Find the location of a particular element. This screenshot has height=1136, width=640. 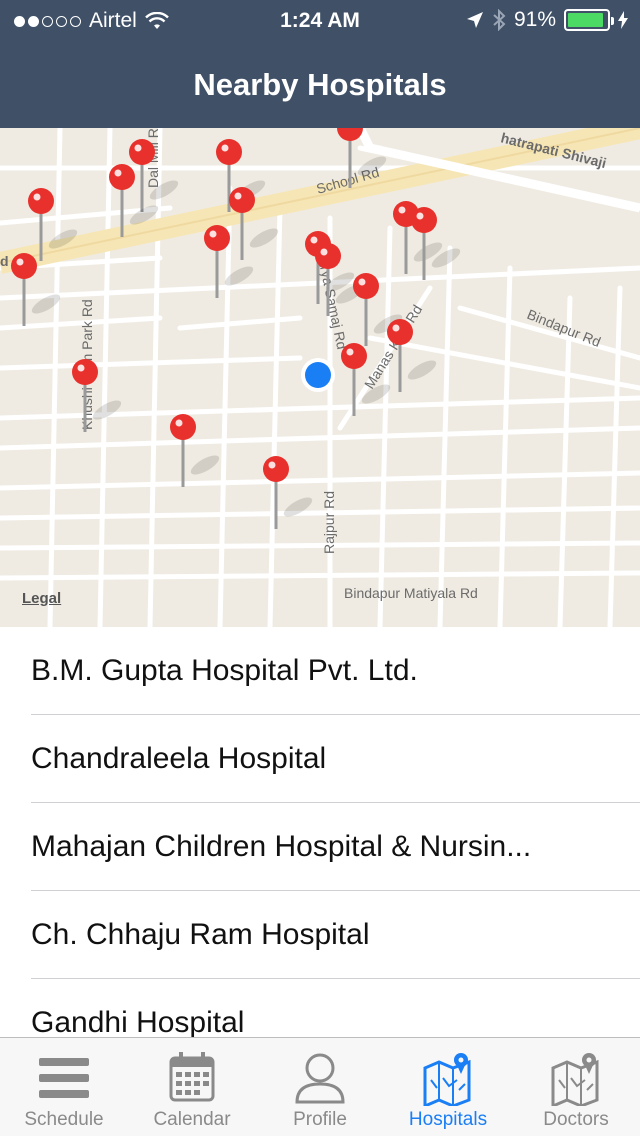

tab-calendar: Calendar is located at coordinates (192, 1087).